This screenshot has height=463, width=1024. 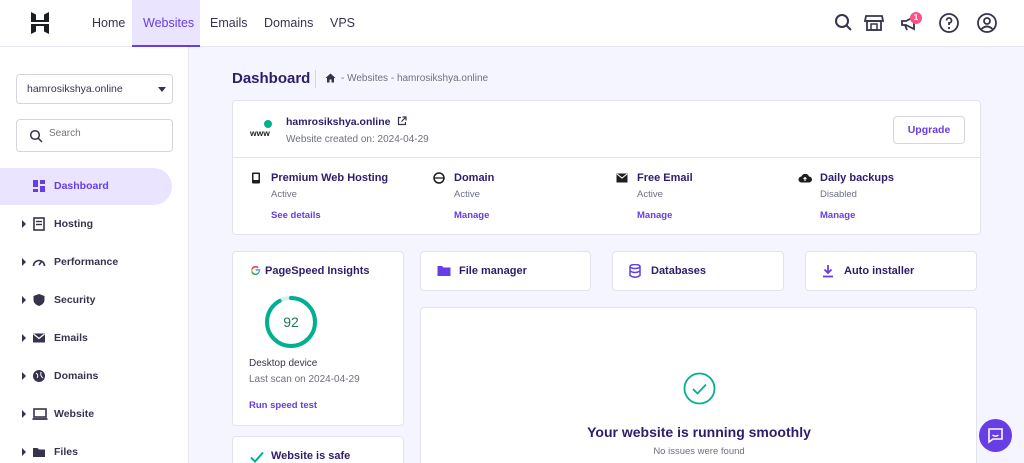 I want to click on databases-button: Databases, so click(x=698, y=271).